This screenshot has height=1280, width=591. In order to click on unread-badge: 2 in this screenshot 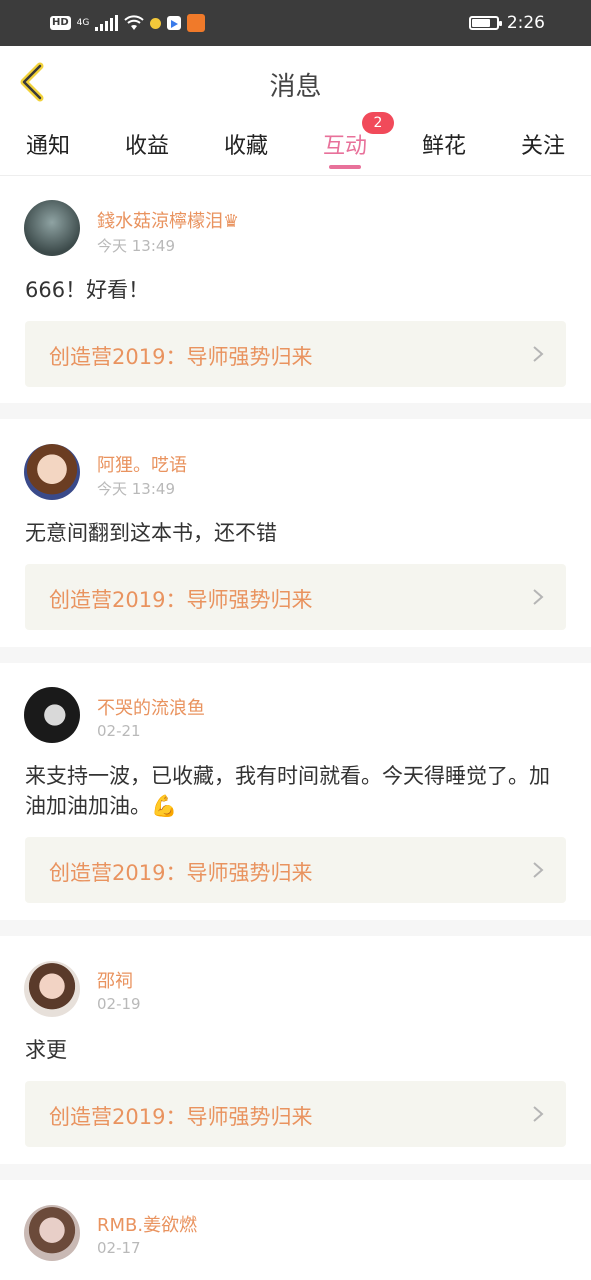, I will do `click(378, 123)`.